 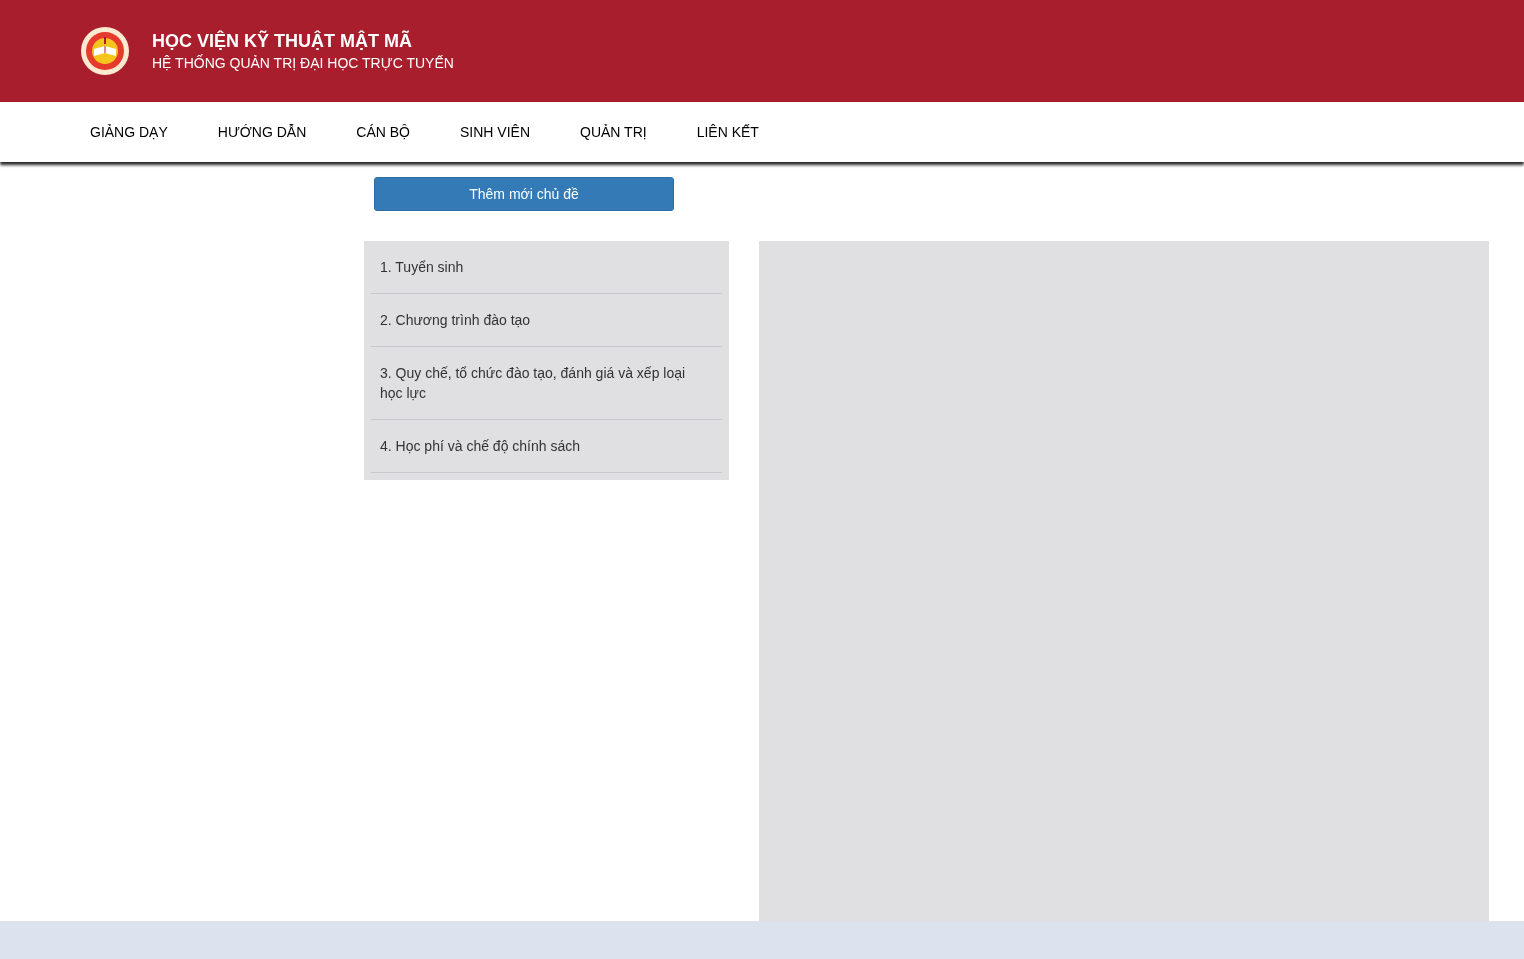 What do you see at coordinates (262, 132) in the screenshot?
I see `nav-link: HƯỚNG DẪN` at bounding box center [262, 132].